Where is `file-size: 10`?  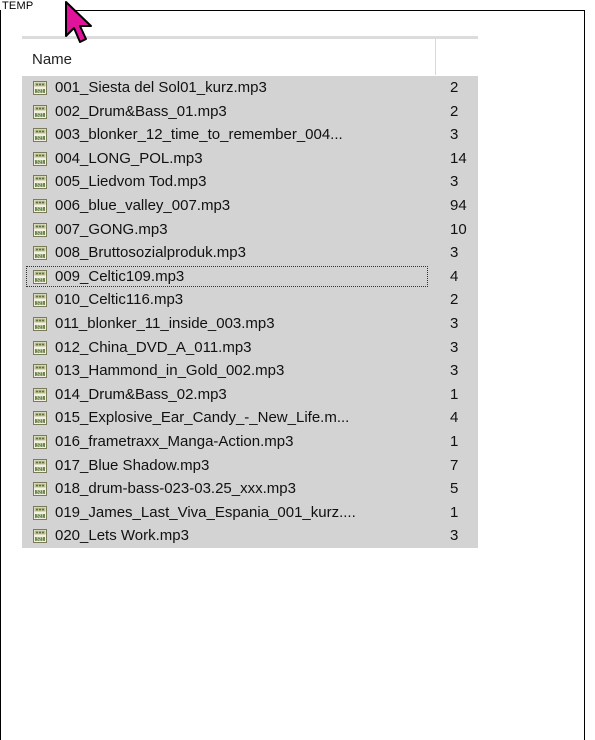 file-size: 10 is located at coordinates (458, 229).